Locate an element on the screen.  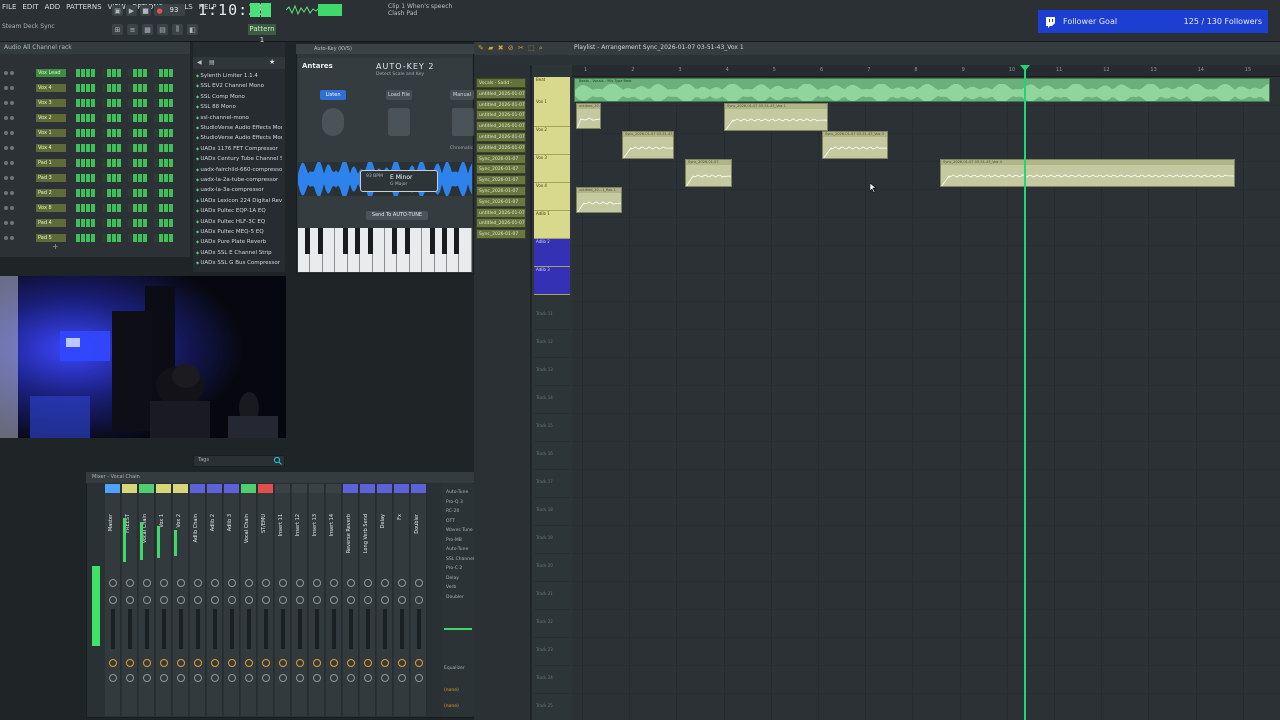
send-to-autotune-button: Send To AUTO-TUNE is located at coordinates (397, 215).